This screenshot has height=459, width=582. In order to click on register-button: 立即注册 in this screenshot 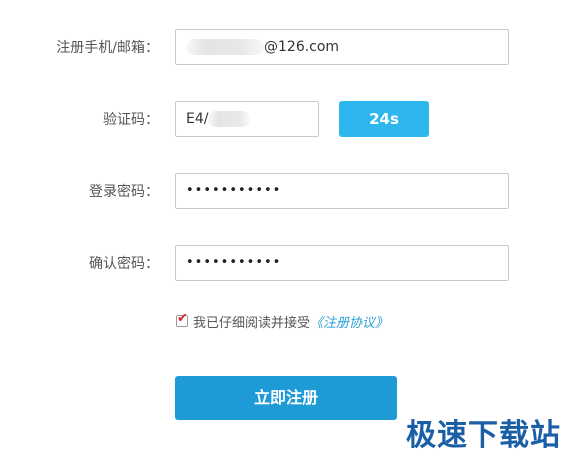, I will do `click(286, 398)`.